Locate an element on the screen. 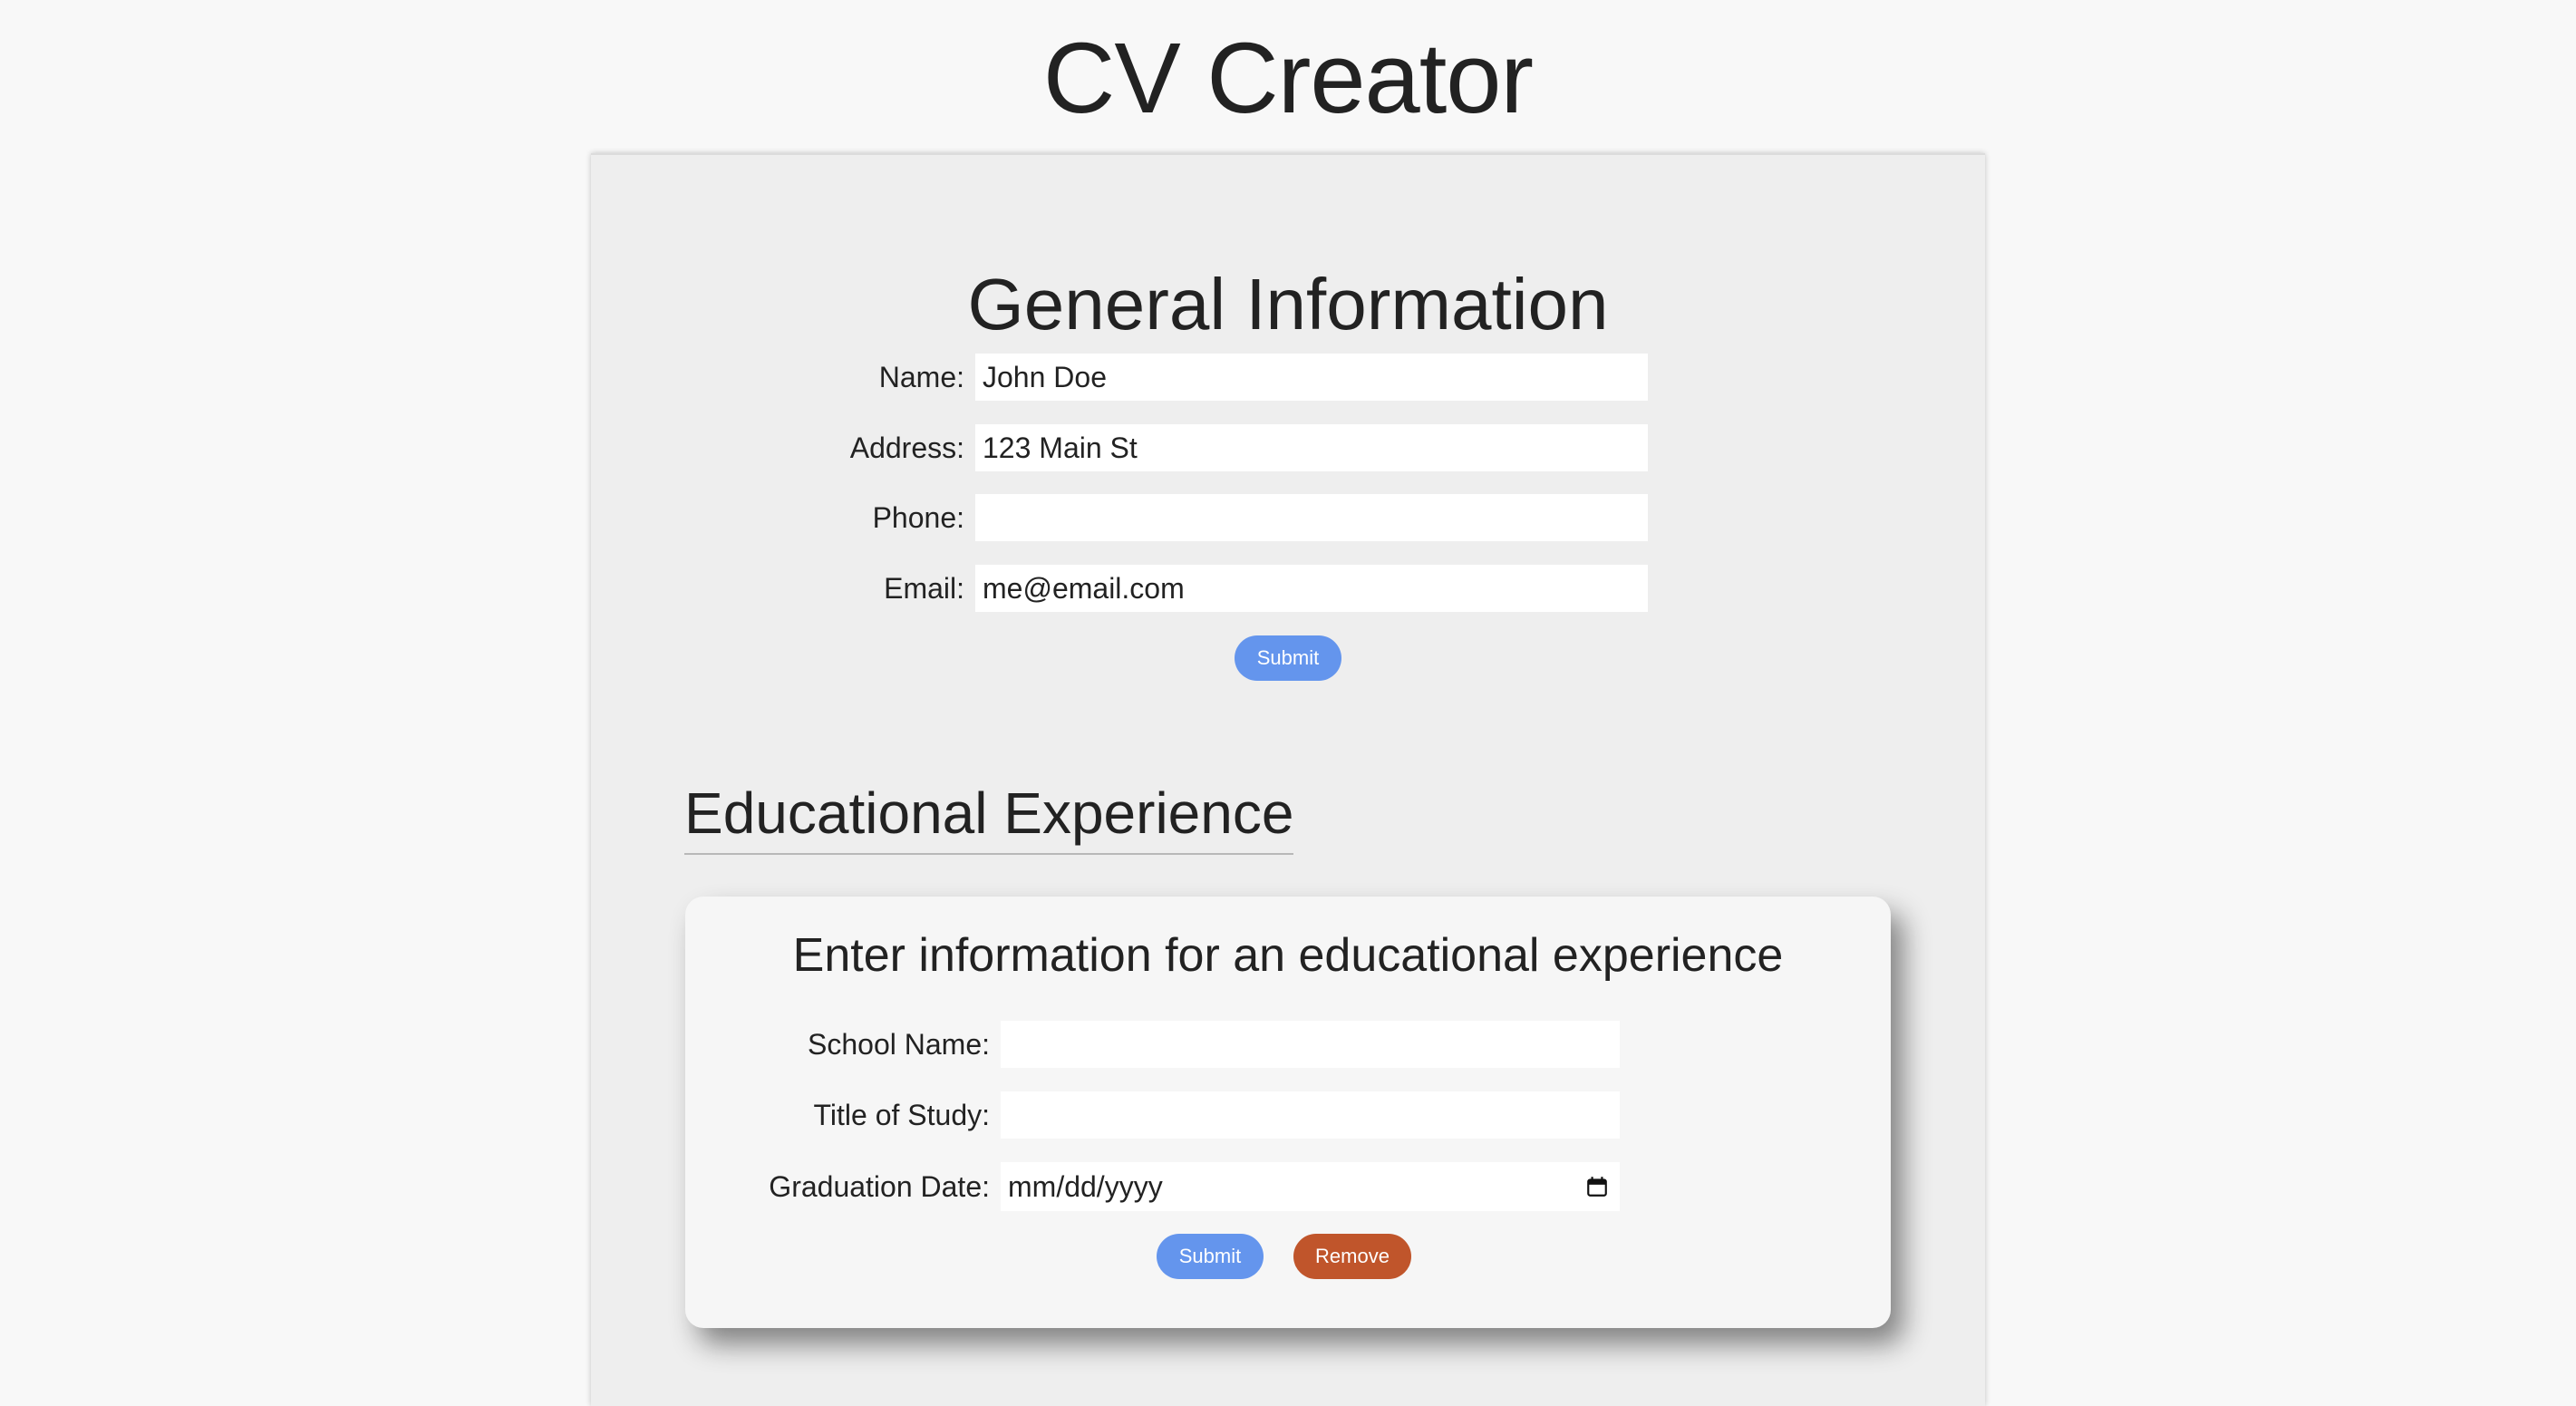 Image resolution: width=2576 pixels, height=1406 pixels. name-row: Name: is located at coordinates (1119, 377).